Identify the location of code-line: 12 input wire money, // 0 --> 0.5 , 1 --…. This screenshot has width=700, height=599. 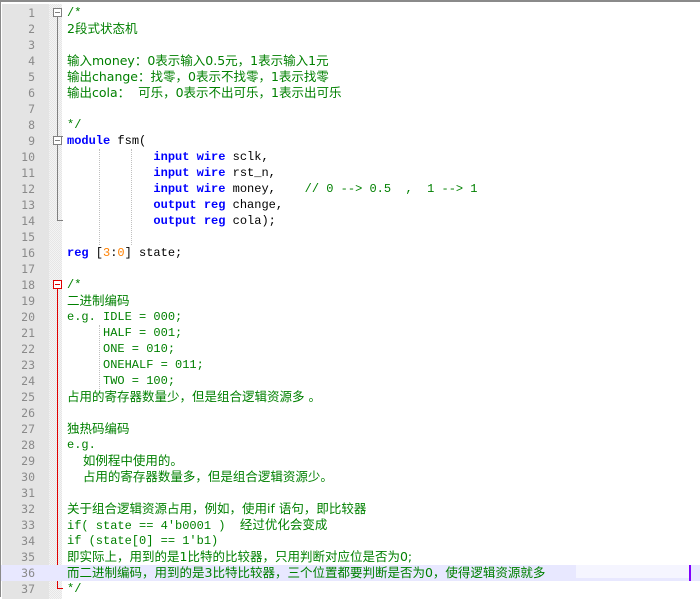
(350, 189).